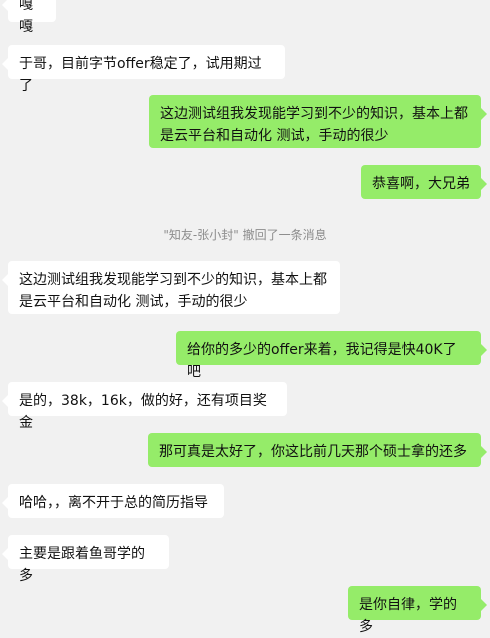  What do you see at coordinates (318, 121) in the screenshot?
I see `message-bubble-sent: 这边测试组我发现能学习到不少的知识，基本上都 是云平台和自动化 测试，手动的很少` at bounding box center [318, 121].